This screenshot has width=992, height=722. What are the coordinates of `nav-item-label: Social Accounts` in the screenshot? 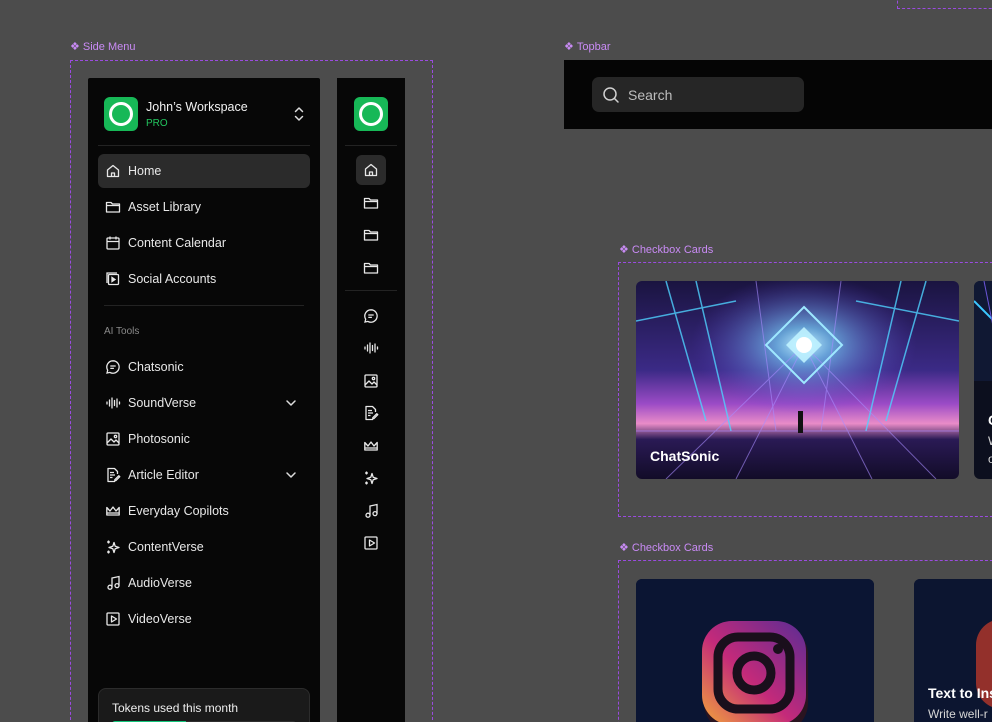 It's located at (172, 279).